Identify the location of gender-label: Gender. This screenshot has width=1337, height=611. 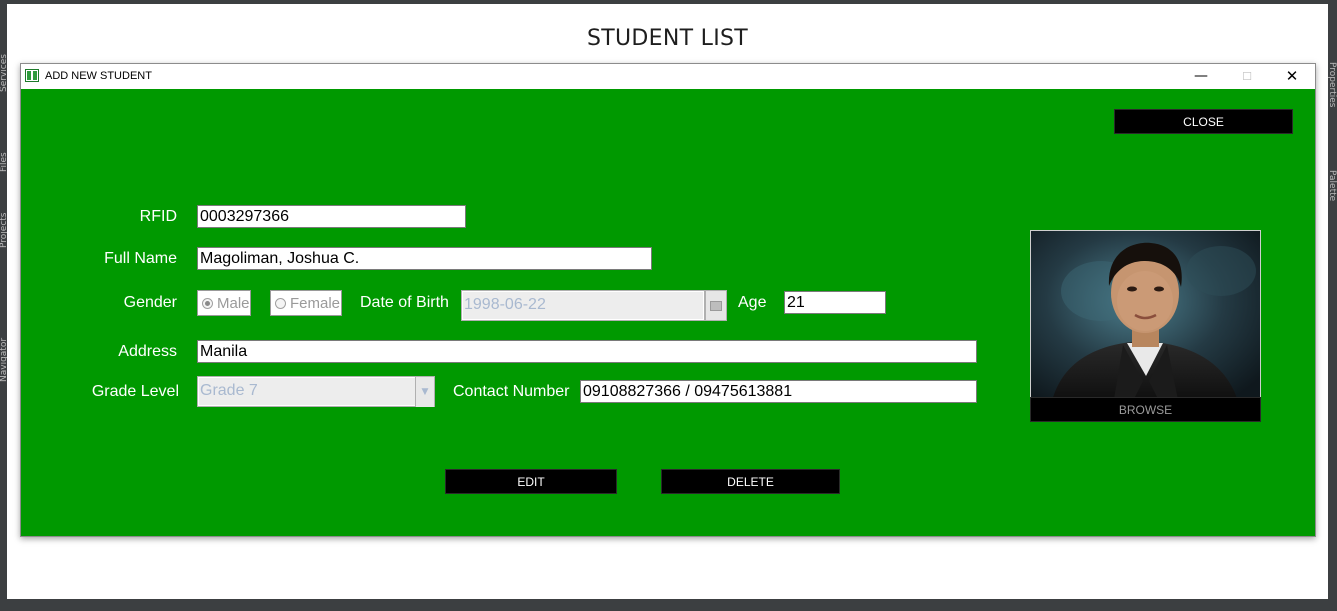
(150, 302).